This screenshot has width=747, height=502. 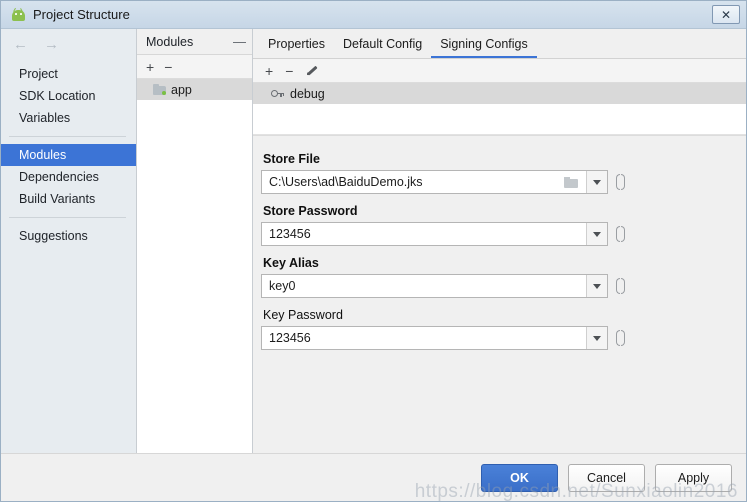 I want to click on list-item-module-app: app, so click(x=194, y=89).